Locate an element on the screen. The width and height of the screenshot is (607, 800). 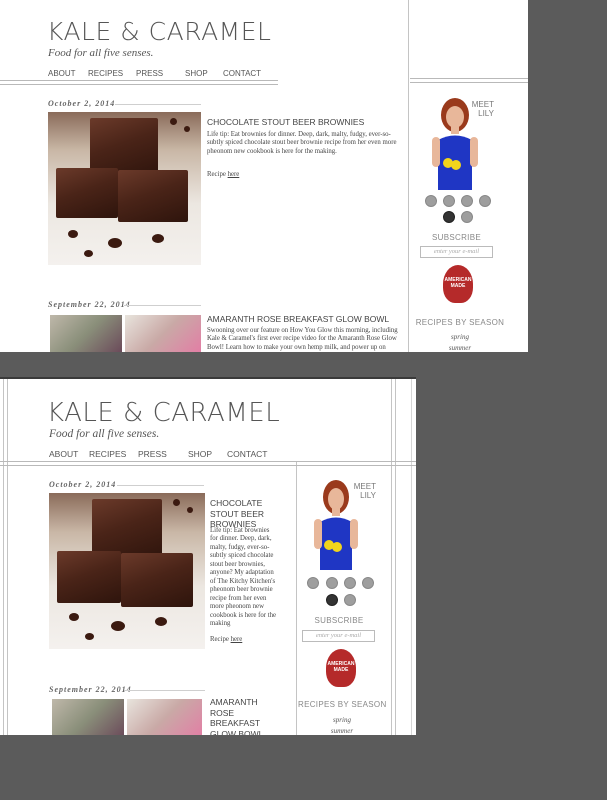
post-date: October 2, 2014 is located at coordinates (82, 103).